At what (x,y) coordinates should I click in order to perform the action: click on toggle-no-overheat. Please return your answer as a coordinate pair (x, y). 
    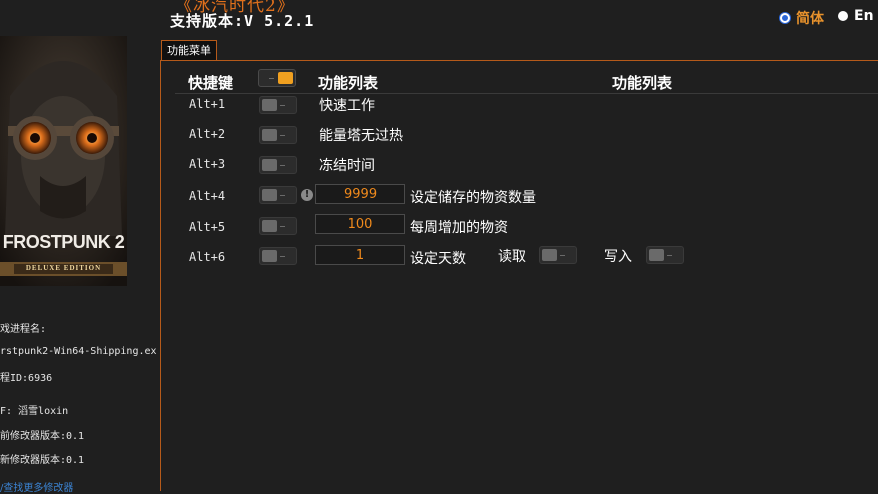
    Looking at the image, I should click on (278, 135).